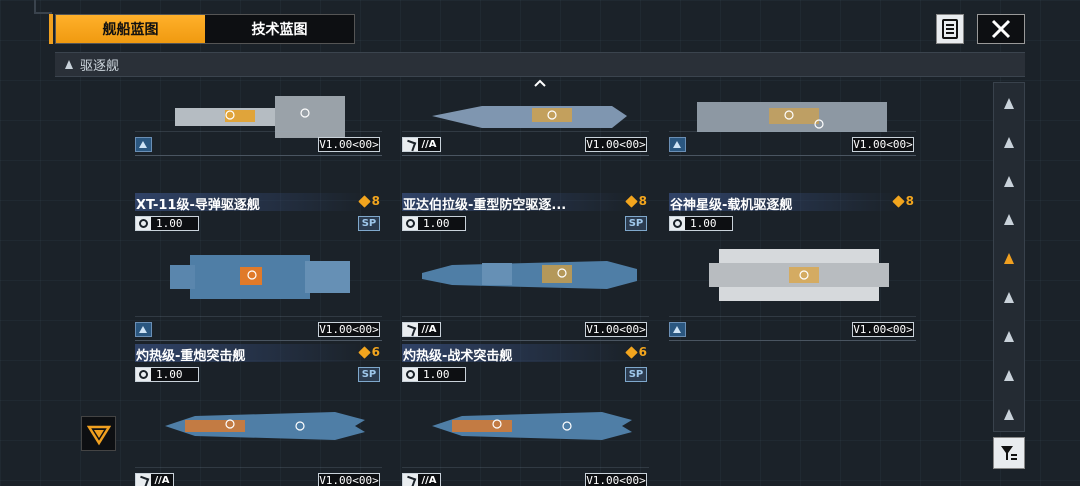 The image size is (1080, 486). I want to click on tab-ship-blueprints: 舰船蓝图, so click(130, 29).